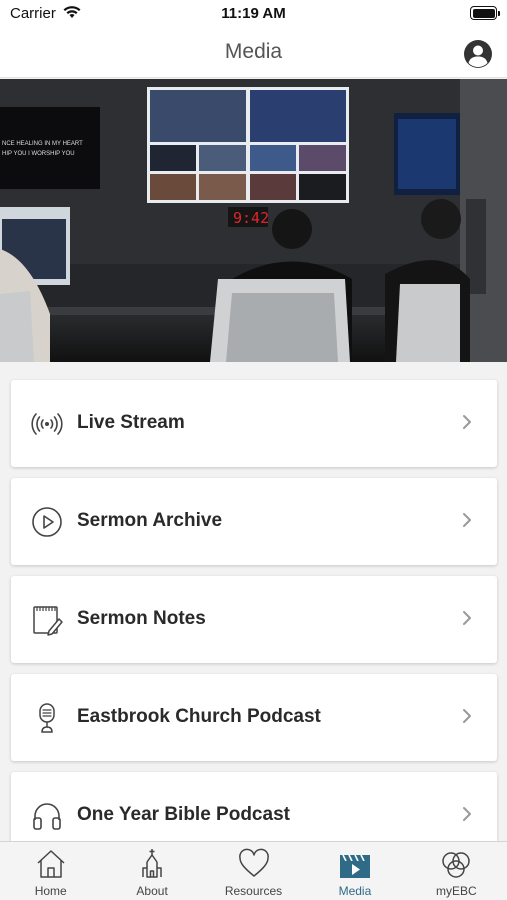 This screenshot has width=507, height=900. What do you see at coordinates (199, 716) in the screenshot?
I see `menu-item-label: Eastbrook Church Podcast` at bounding box center [199, 716].